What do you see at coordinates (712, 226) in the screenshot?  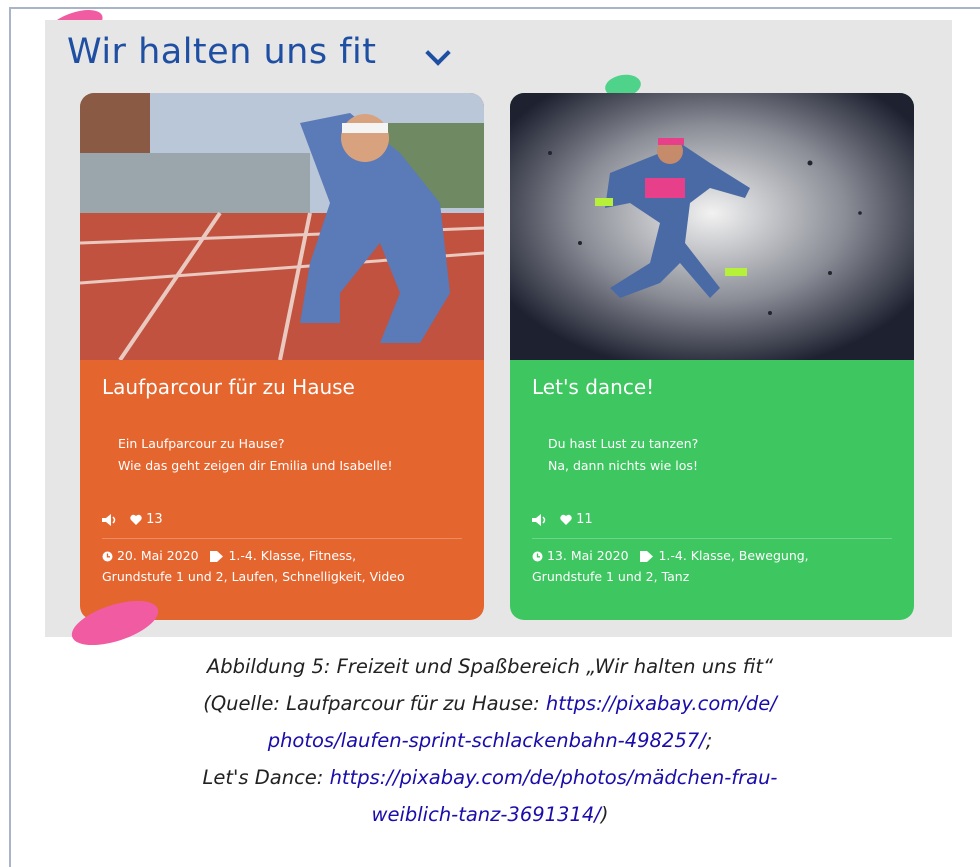 I see `card-image-dancer` at bounding box center [712, 226].